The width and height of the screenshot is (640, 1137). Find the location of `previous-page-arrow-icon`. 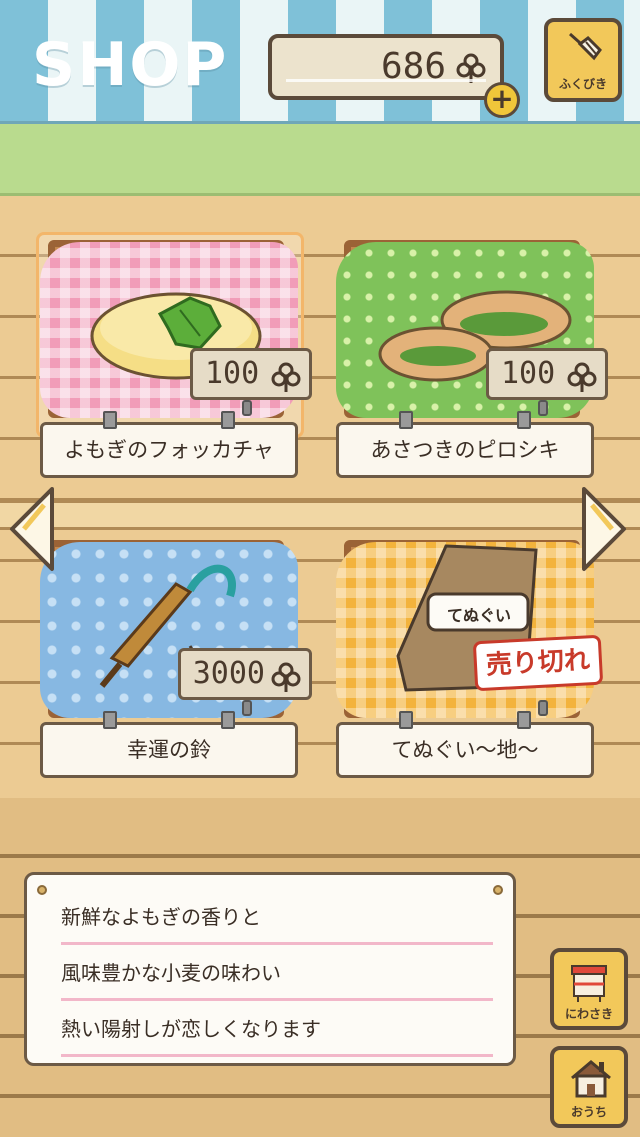

previous-page-arrow-icon is located at coordinates (31, 529).